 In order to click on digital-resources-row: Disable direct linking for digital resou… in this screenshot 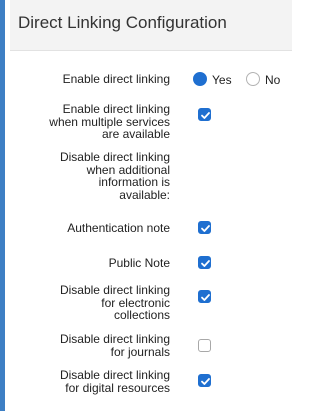, I will do `click(151, 383)`.